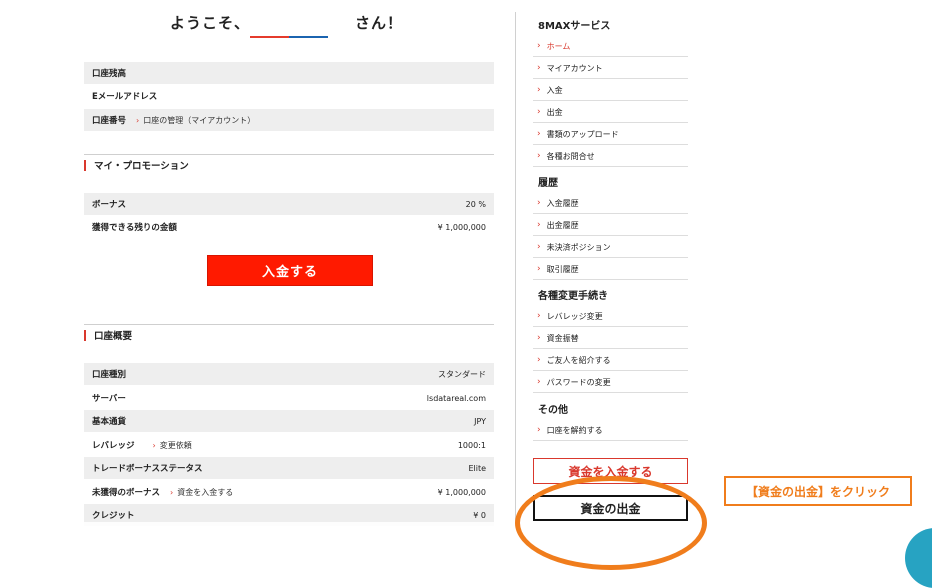 The height and width of the screenshot is (588, 932). What do you see at coordinates (480, 421) in the screenshot?
I see `row-value: JPY` at bounding box center [480, 421].